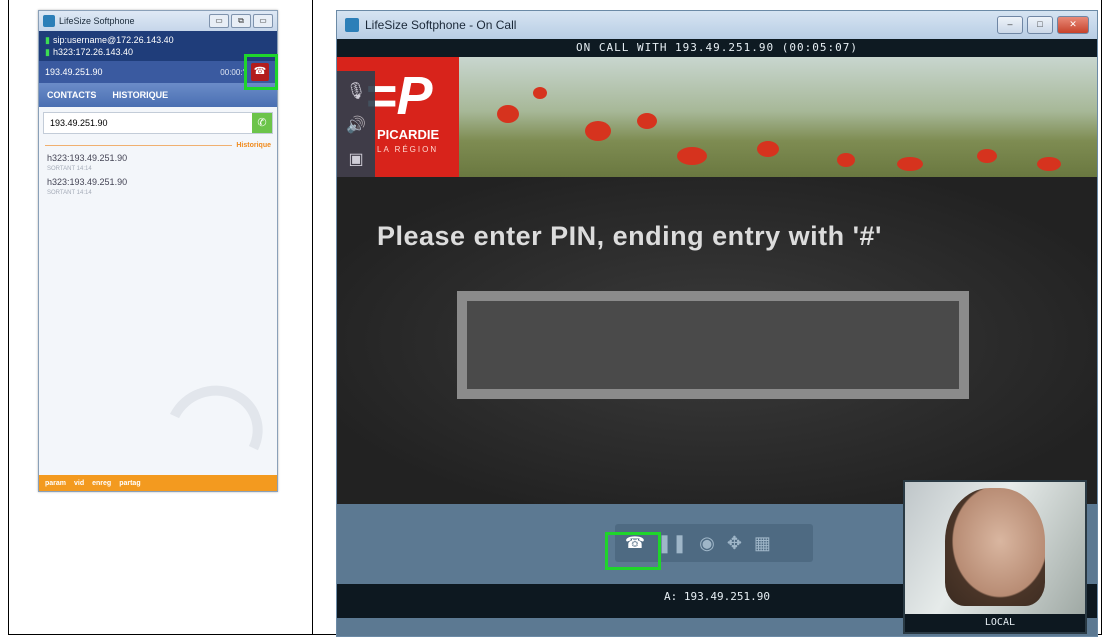  Describe the element at coordinates (261, 72) in the screenshot. I see `highlight-hangup` at that location.